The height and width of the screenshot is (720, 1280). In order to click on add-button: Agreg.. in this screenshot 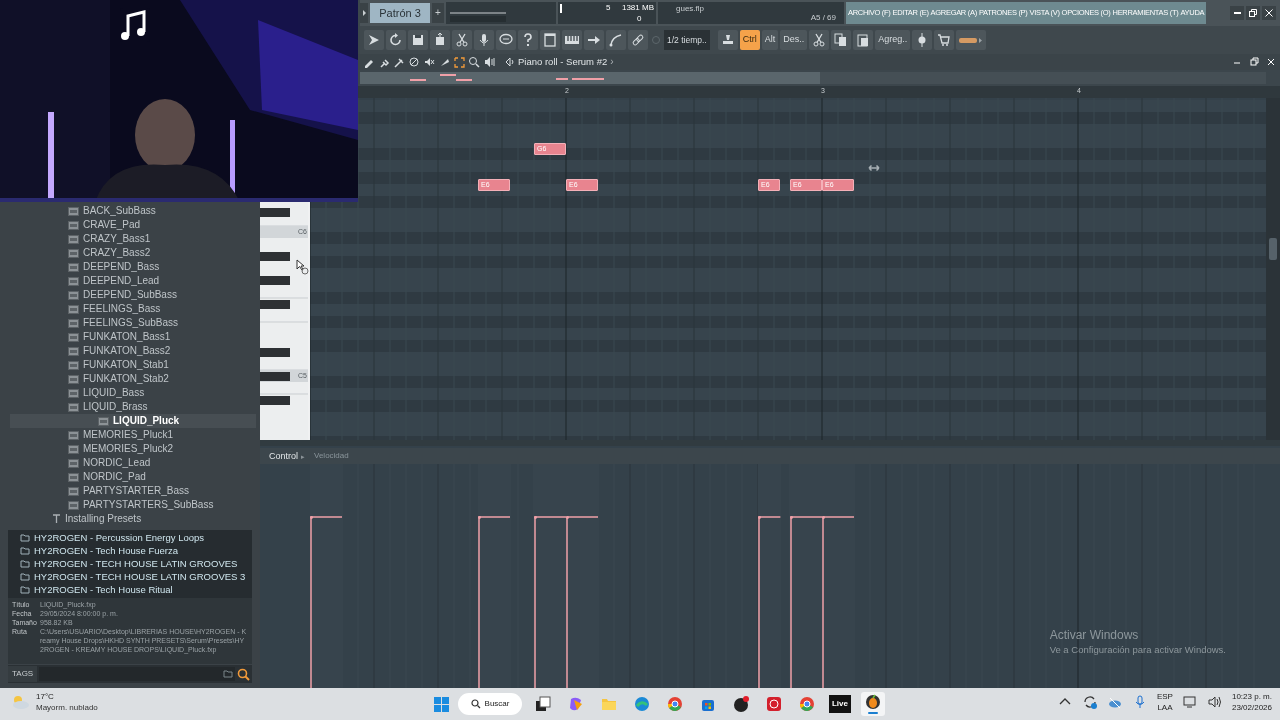, I will do `click(893, 40)`.